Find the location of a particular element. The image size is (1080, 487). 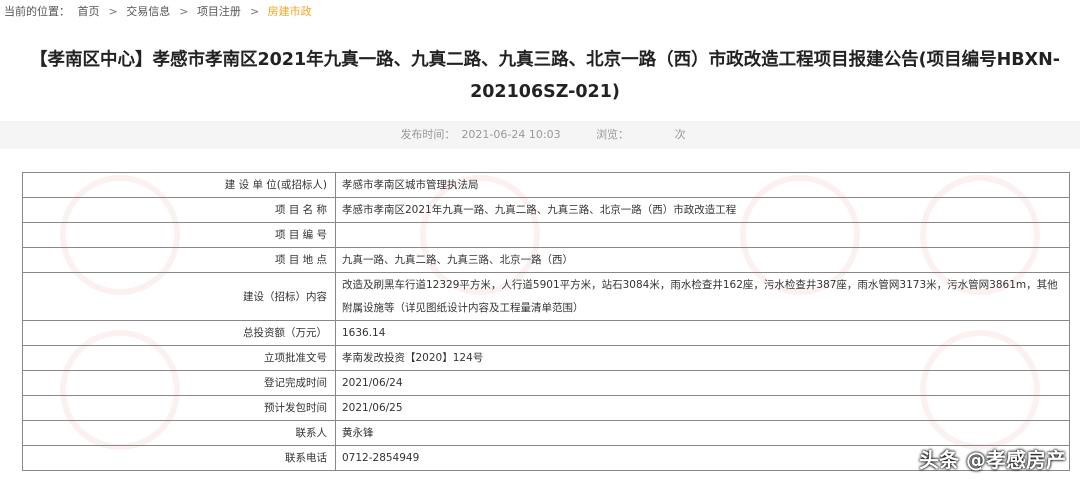

row-value is located at coordinates (702, 235).